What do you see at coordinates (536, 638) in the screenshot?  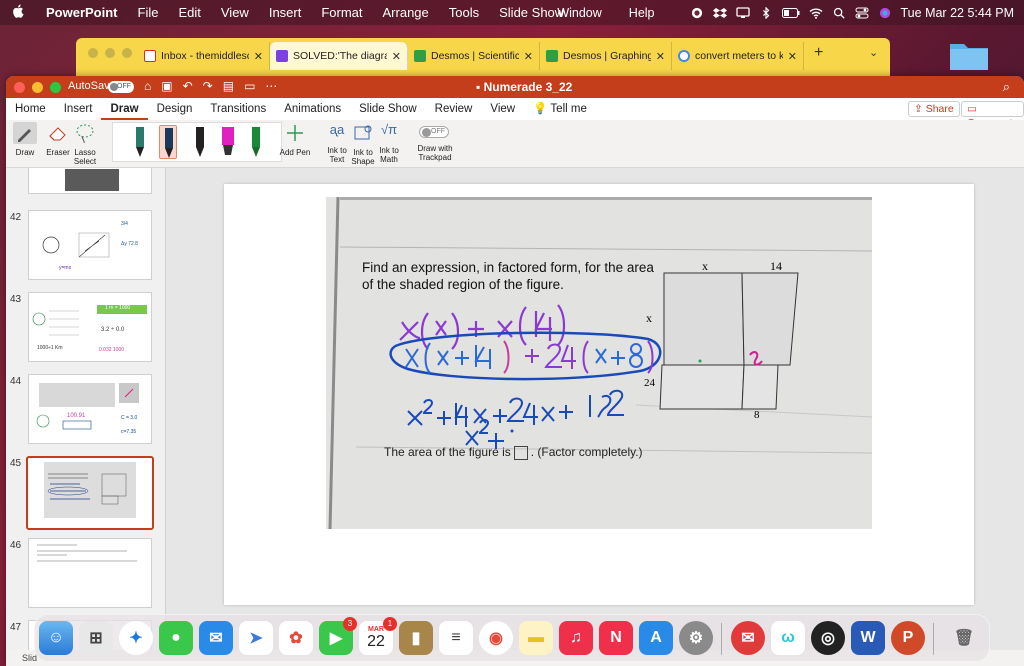 I see `notes-icon: ▬` at bounding box center [536, 638].